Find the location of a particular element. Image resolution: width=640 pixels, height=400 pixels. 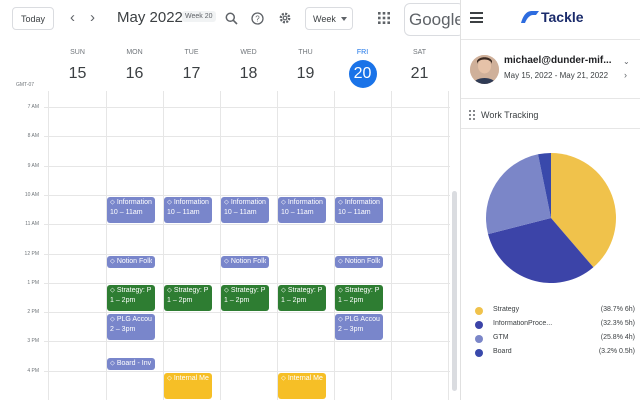

legend-swatch is located at coordinates (479, 325).